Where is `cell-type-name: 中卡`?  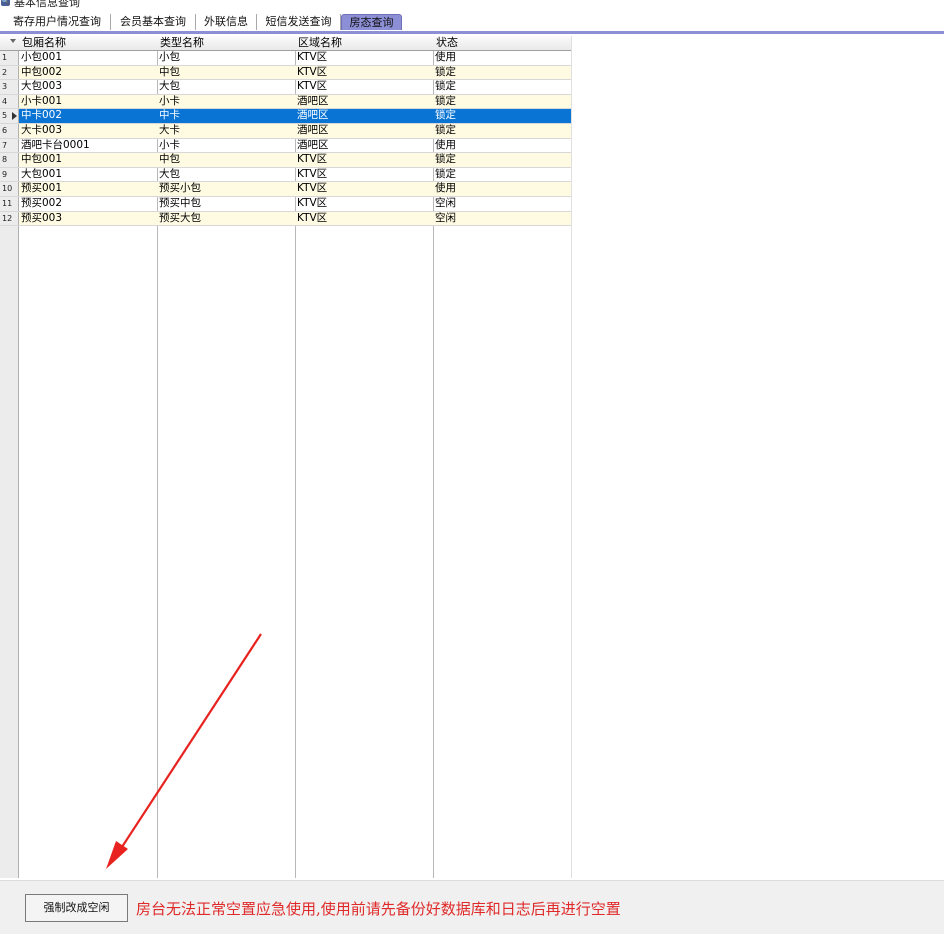
cell-type-name: 中卡 is located at coordinates (226, 116).